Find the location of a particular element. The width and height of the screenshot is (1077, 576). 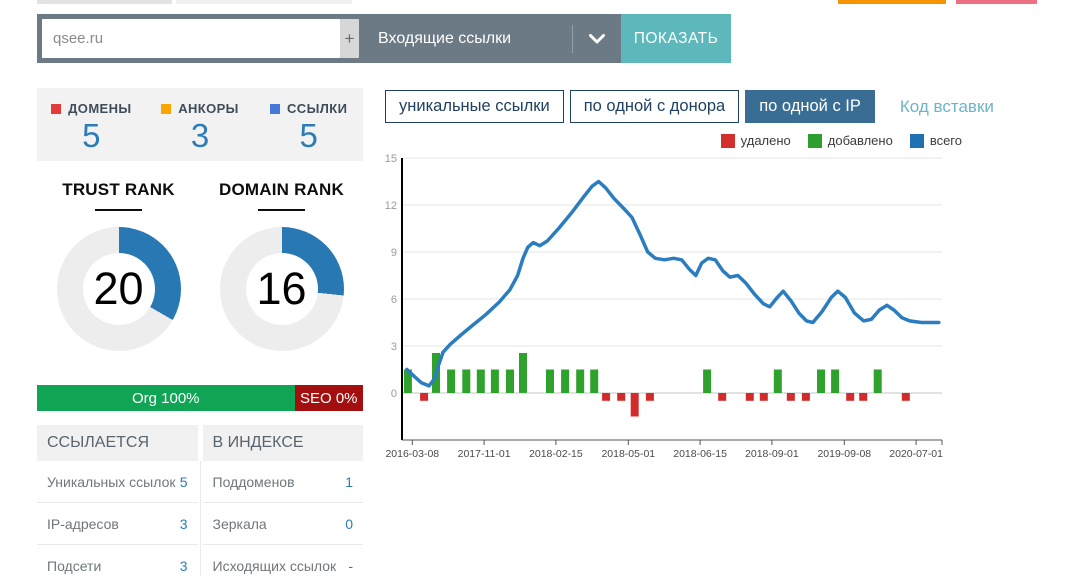

svg-text: 2017-11-01 is located at coordinates (484, 454).